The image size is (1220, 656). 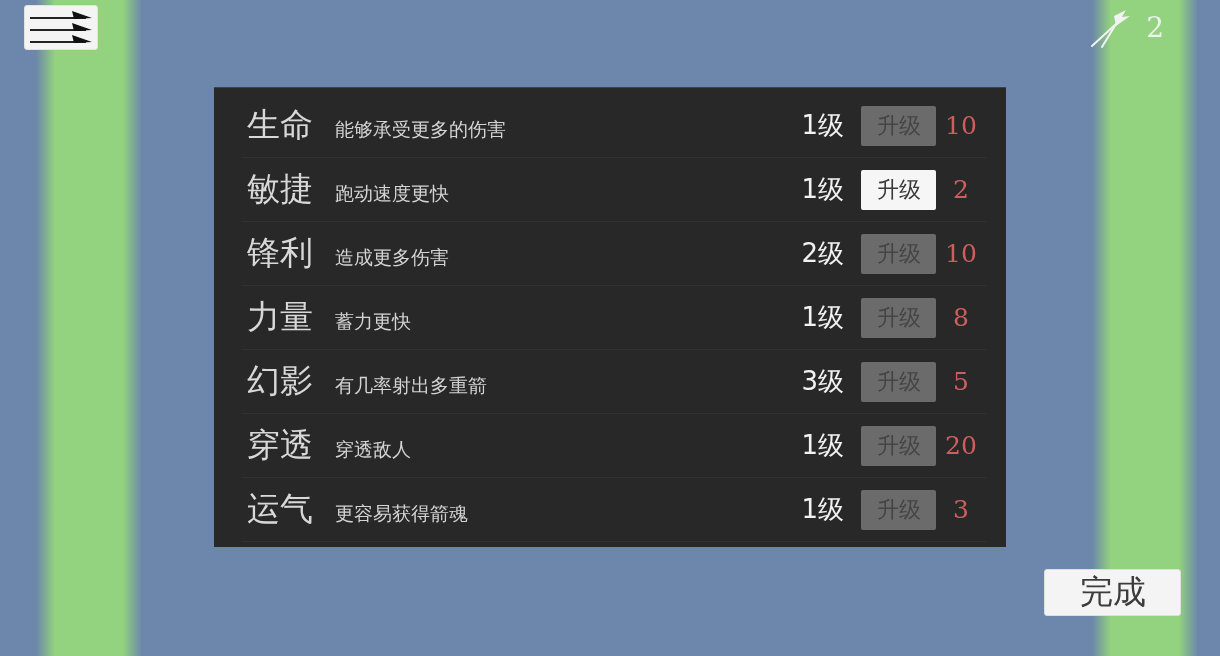 What do you see at coordinates (280, 445) in the screenshot?
I see `upgrade-name: 穿透` at bounding box center [280, 445].